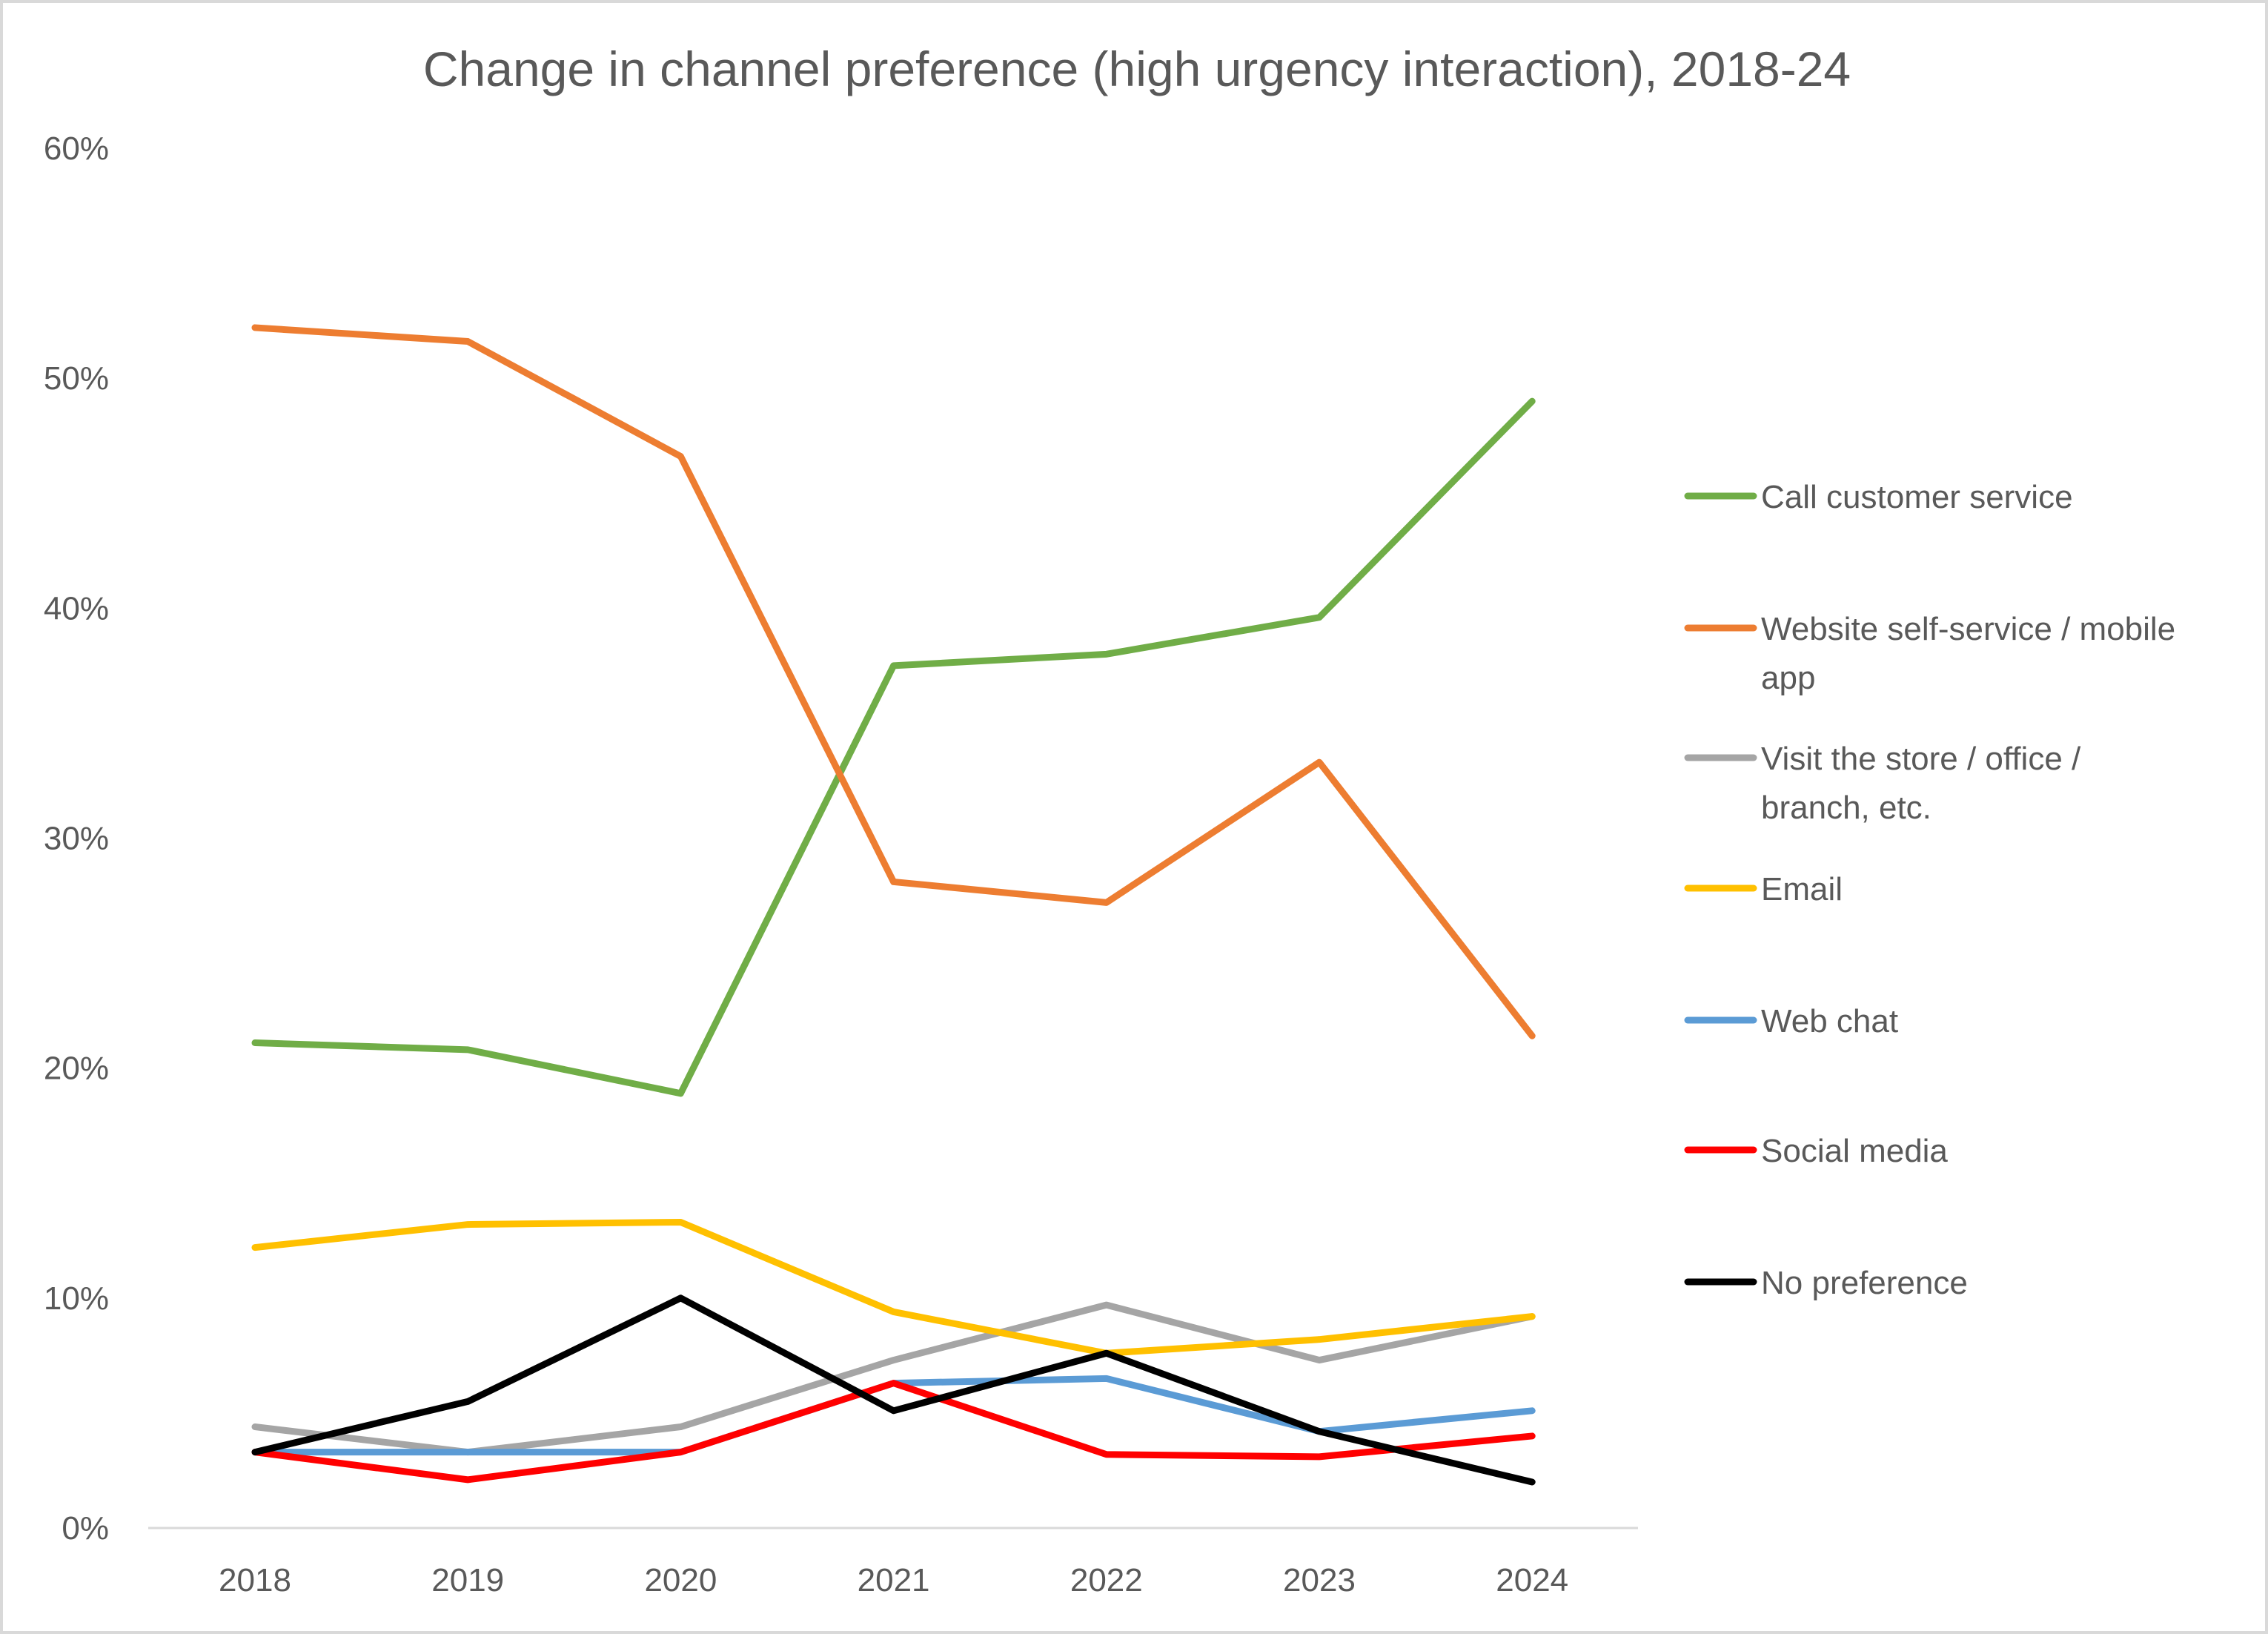 The height and width of the screenshot is (1637, 2268). Describe the element at coordinates (1802, 889) in the screenshot. I see `legend-label: Email` at that location.